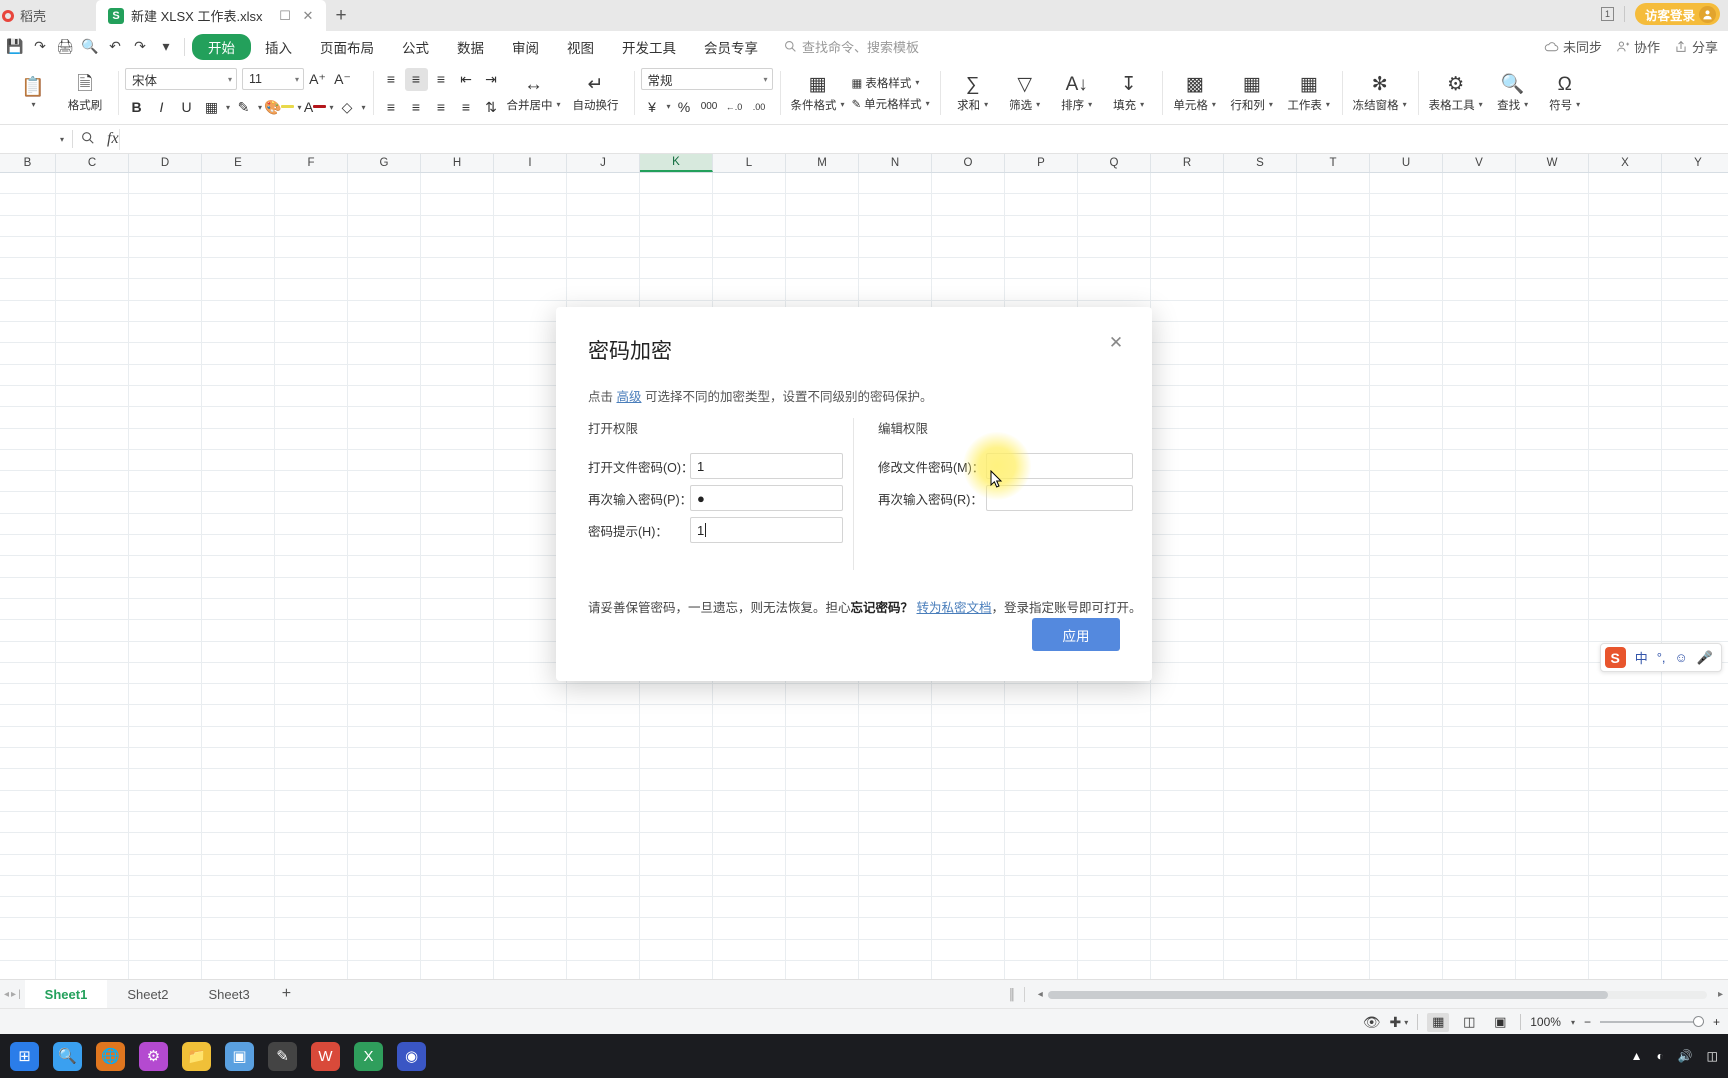  I want to click on ime-emoji-icon: ☺, so click(1681, 657).